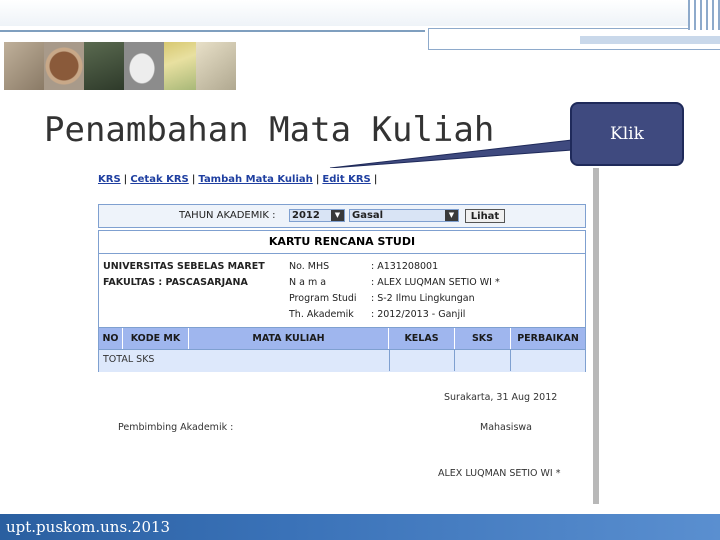  Describe the element at coordinates (308, 282) in the screenshot. I see `field-label: N a m a` at that location.